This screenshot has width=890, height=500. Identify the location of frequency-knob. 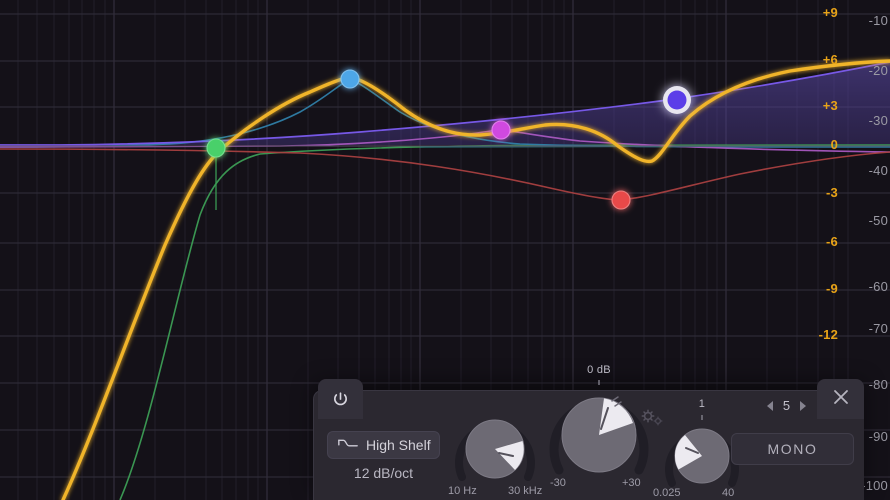
(495, 449).